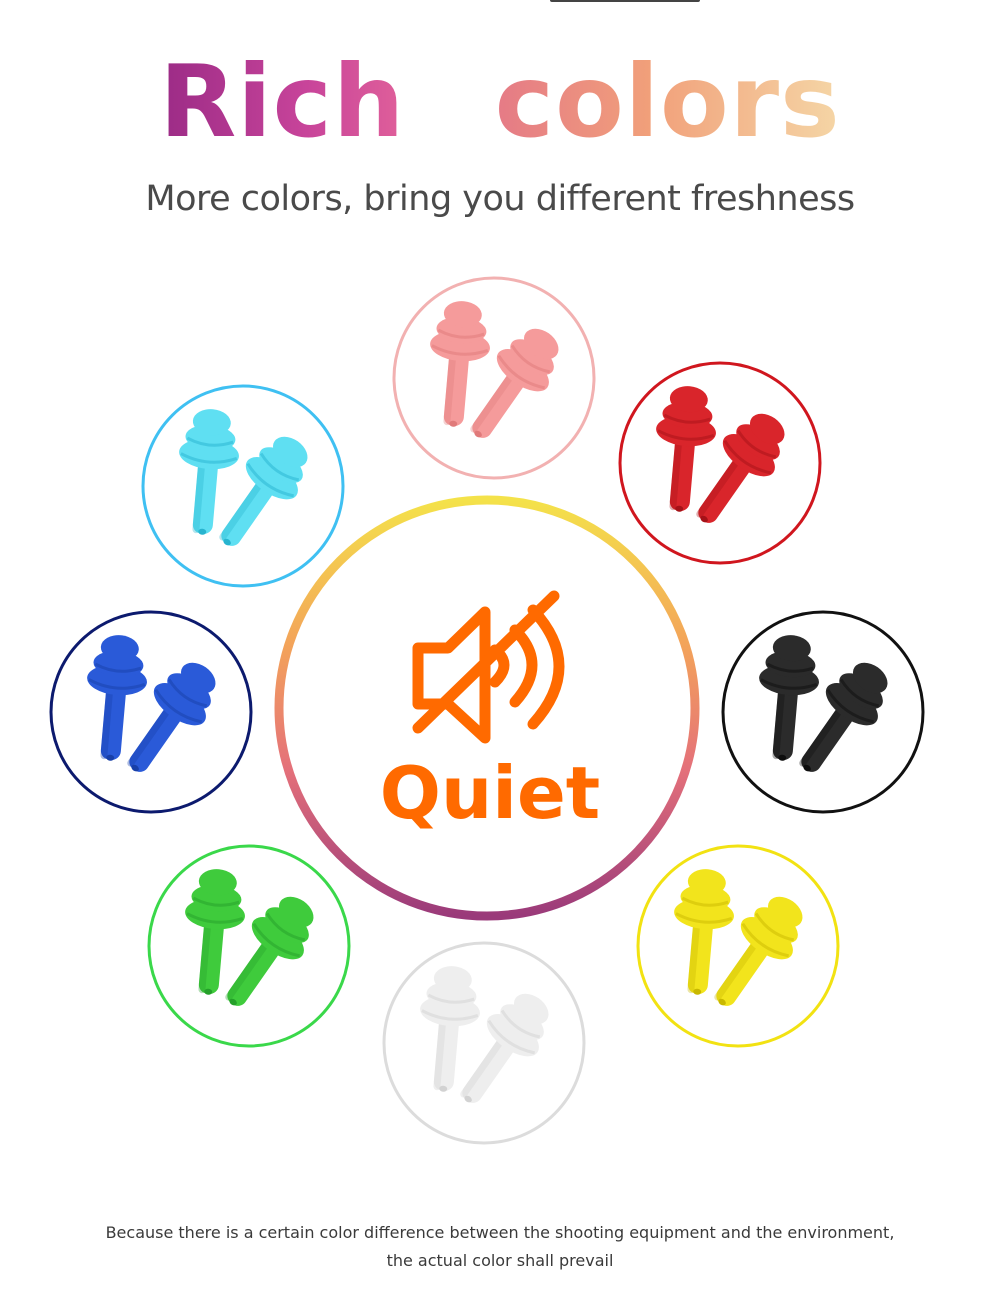 The image size is (1000, 1305). What do you see at coordinates (243, 486) in the screenshot?
I see `color-option-cyan` at bounding box center [243, 486].